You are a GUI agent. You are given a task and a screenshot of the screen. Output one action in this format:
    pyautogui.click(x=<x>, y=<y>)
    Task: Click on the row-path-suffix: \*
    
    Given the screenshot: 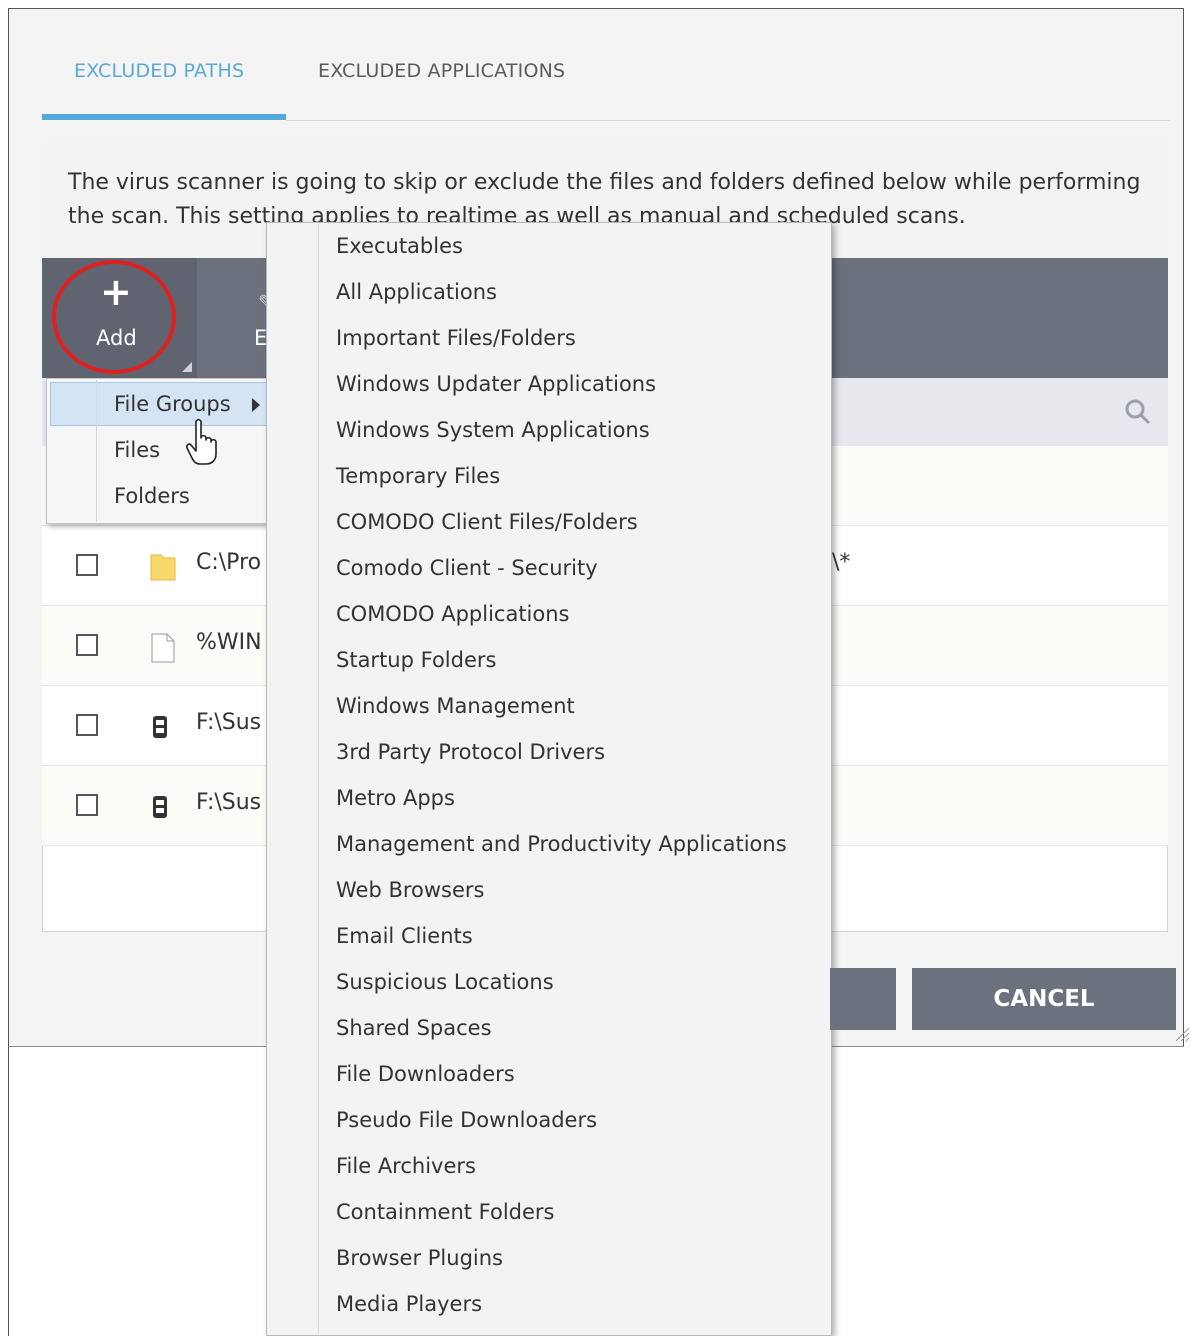 What is the action you would take?
    pyautogui.click(x=841, y=562)
    